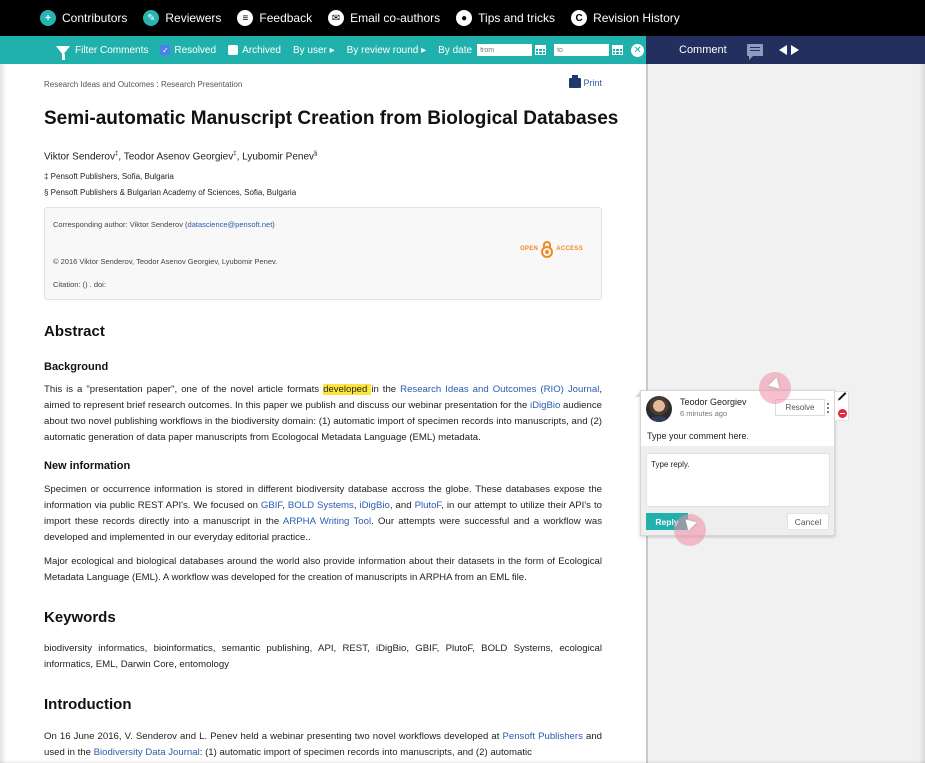 This screenshot has width=925, height=763. What do you see at coordinates (387, 50) in the screenshot?
I see `by-review-round-dropdown: By review round ▸` at bounding box center [387, 50].